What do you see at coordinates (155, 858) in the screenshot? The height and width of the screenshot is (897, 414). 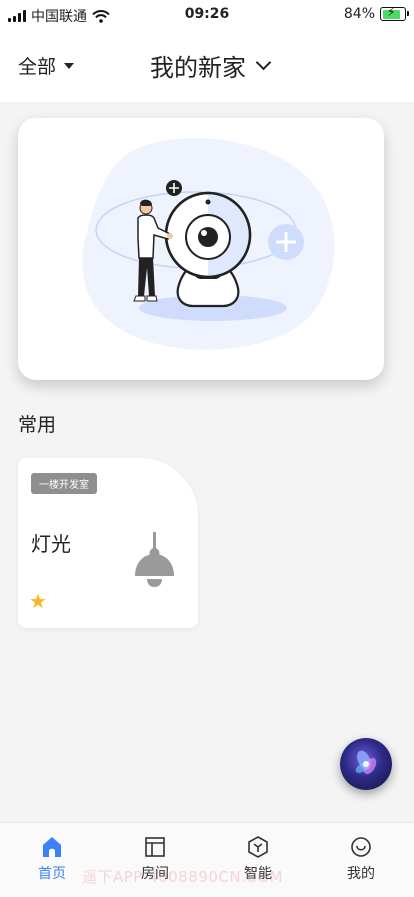 I see `tab-rooms: 房间` at bounding box center [155, 858].